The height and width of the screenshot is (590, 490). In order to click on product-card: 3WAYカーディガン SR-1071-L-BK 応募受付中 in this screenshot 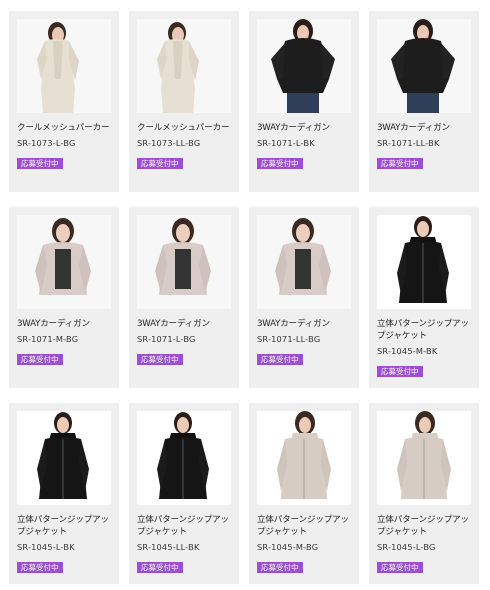, I will do `click(304, 101)`.